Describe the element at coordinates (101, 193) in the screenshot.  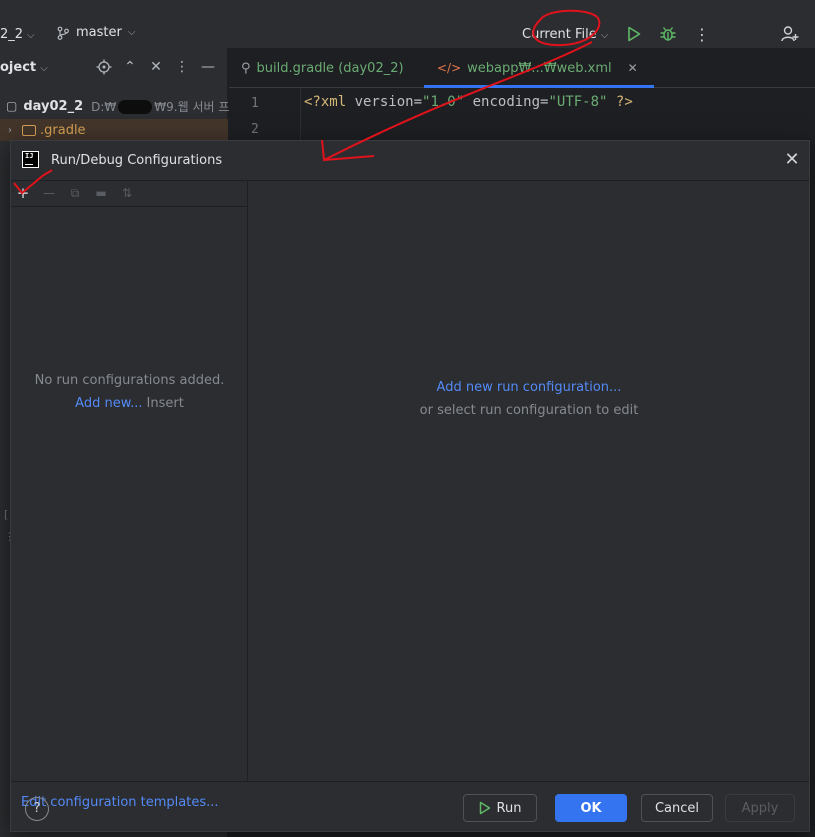
I see `new-folder-icon: ▬` at that location.